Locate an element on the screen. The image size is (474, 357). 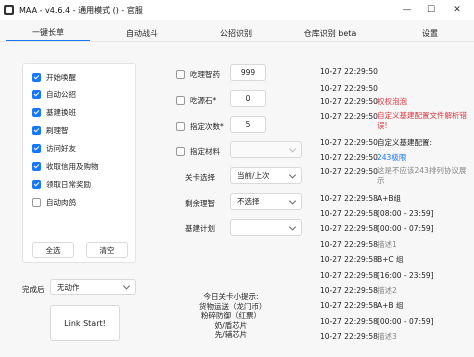
tips-line: 粉碎防御（红票） is located at coordinates (231, 316).